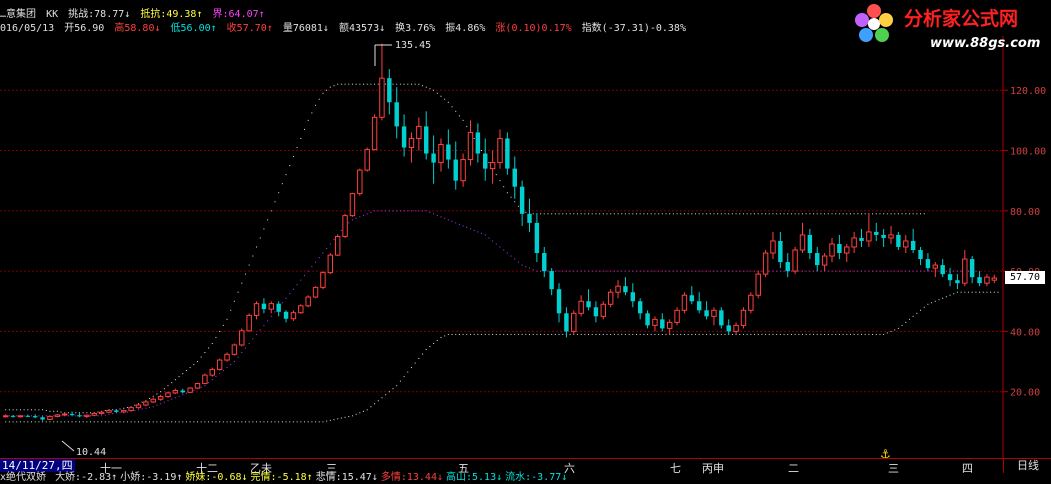  What do you see at coordinates (1027, 466) in the screenshot?
I see `period-button: 日线` at bounding box center [1027, 466].